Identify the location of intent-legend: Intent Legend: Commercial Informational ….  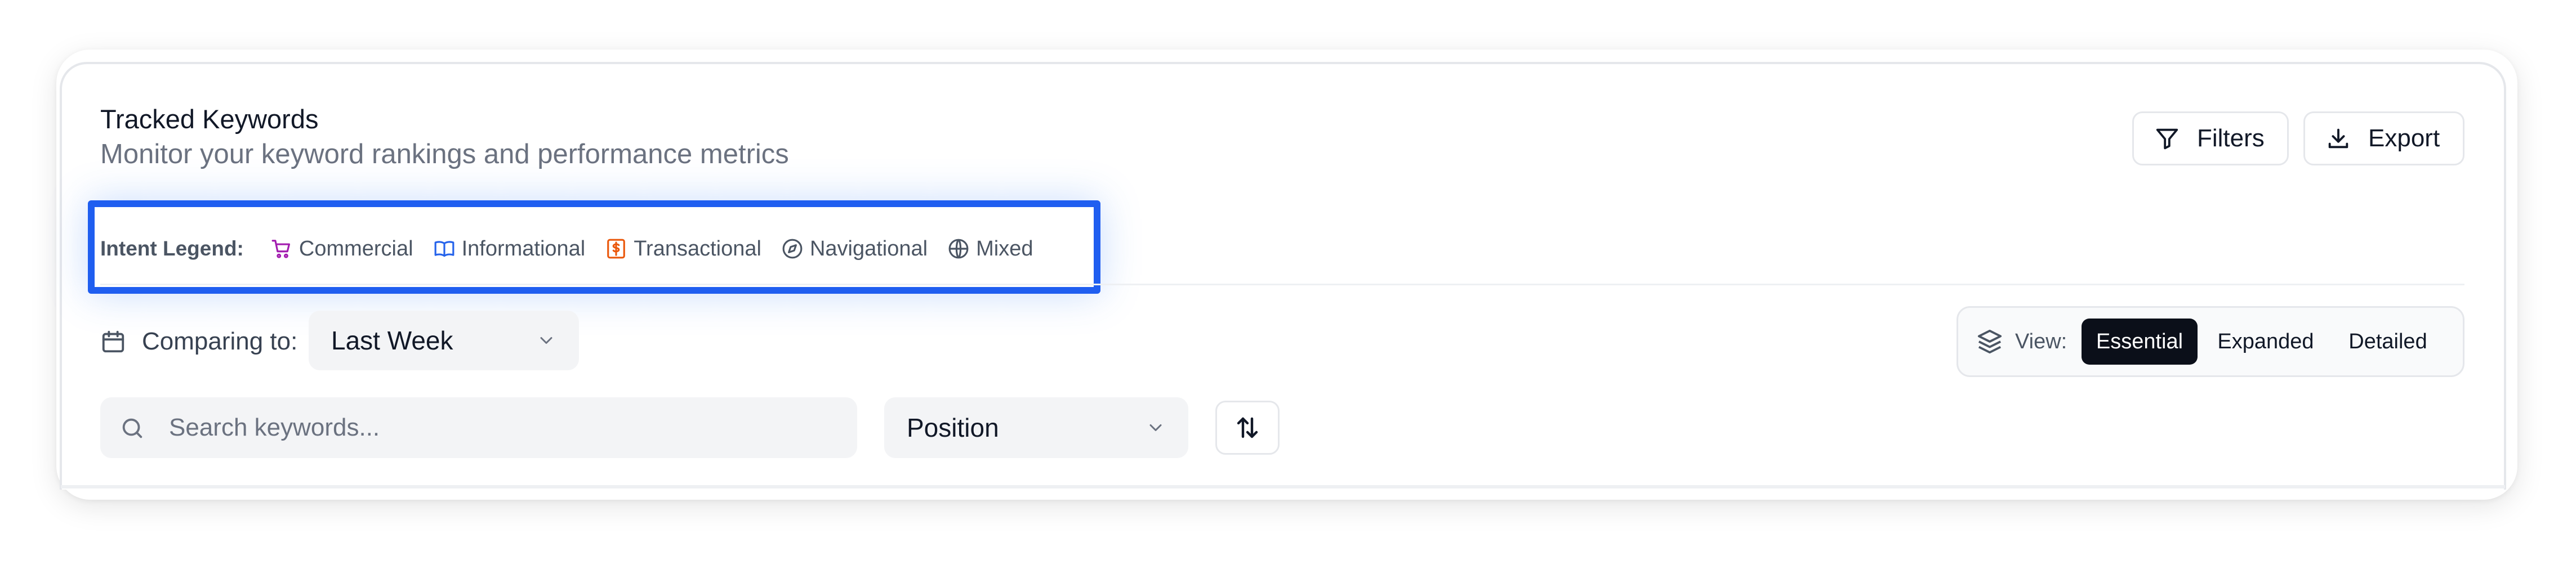
(566, 249).